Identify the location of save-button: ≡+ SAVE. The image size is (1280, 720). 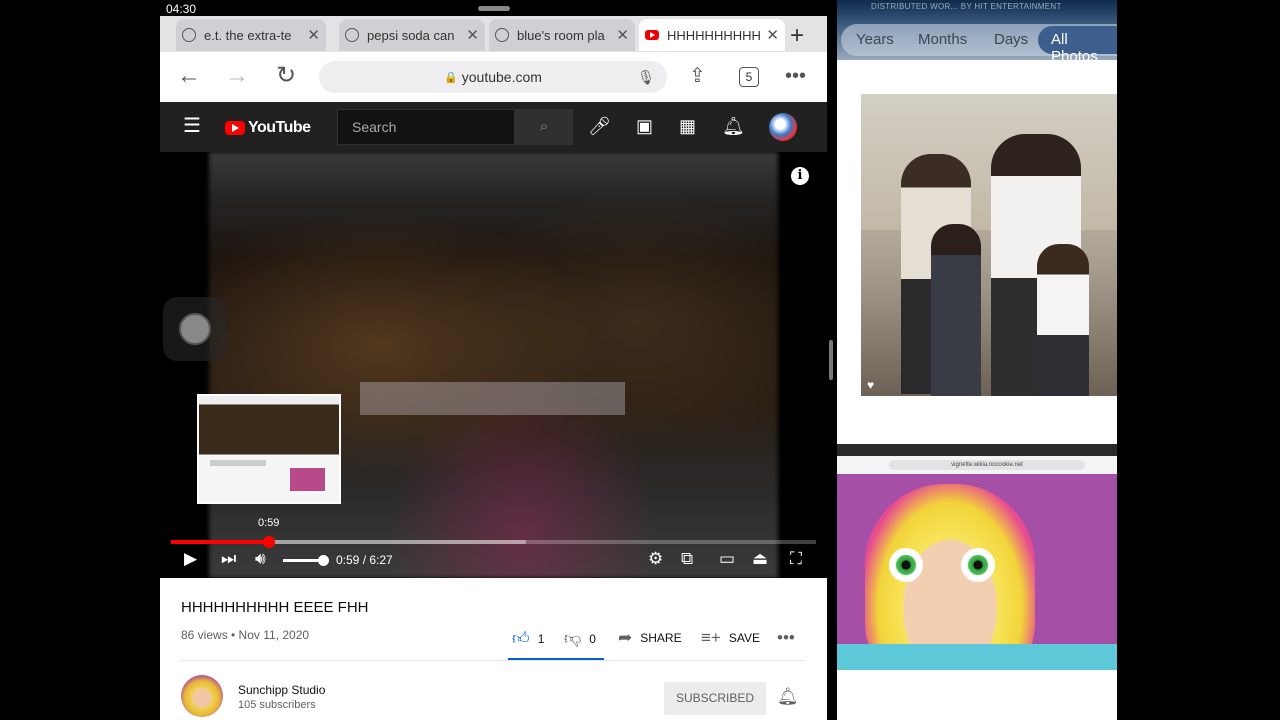
(730, 638).